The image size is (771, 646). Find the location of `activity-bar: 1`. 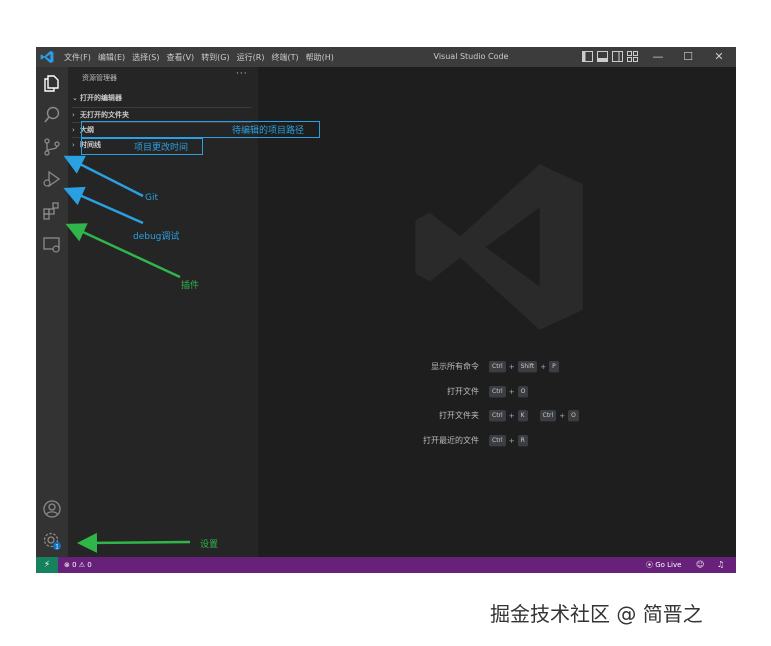

activity-bar: 1 is located at coordinates (52, 312).